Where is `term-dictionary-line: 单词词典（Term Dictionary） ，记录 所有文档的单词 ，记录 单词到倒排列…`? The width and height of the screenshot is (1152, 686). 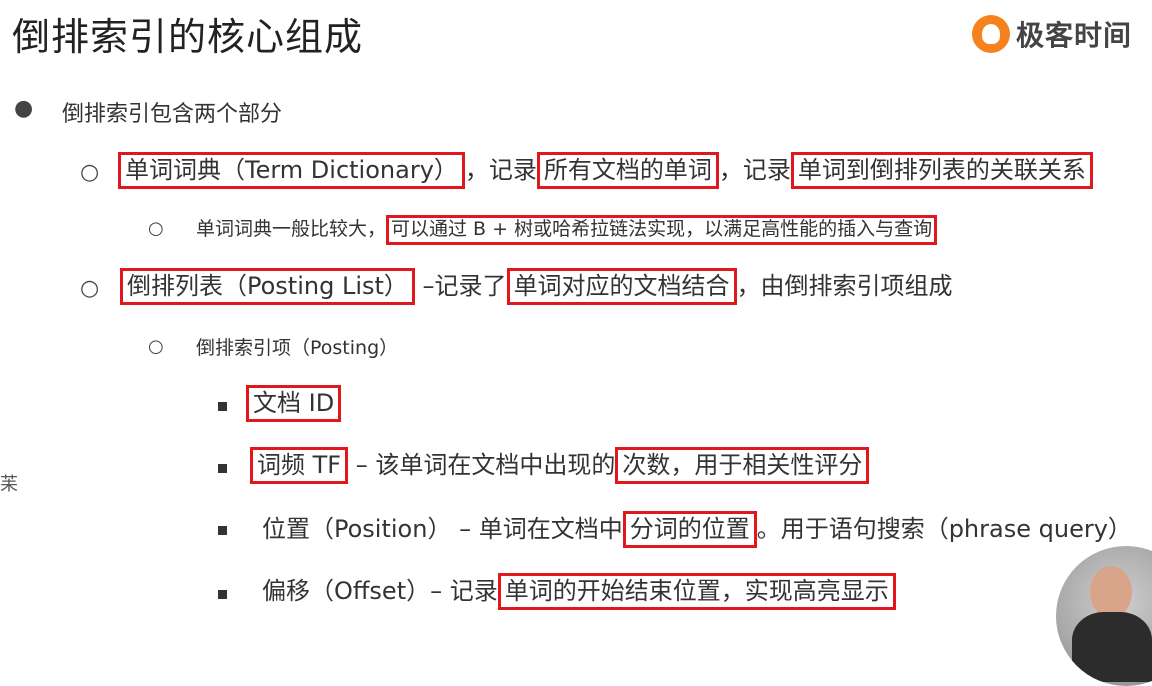
term-dictionary-line: 单词词典（Term Dictionary） ，记录 所有文档的单词 ，记录 单词到倒排列… is located at coordinates (605, 170).